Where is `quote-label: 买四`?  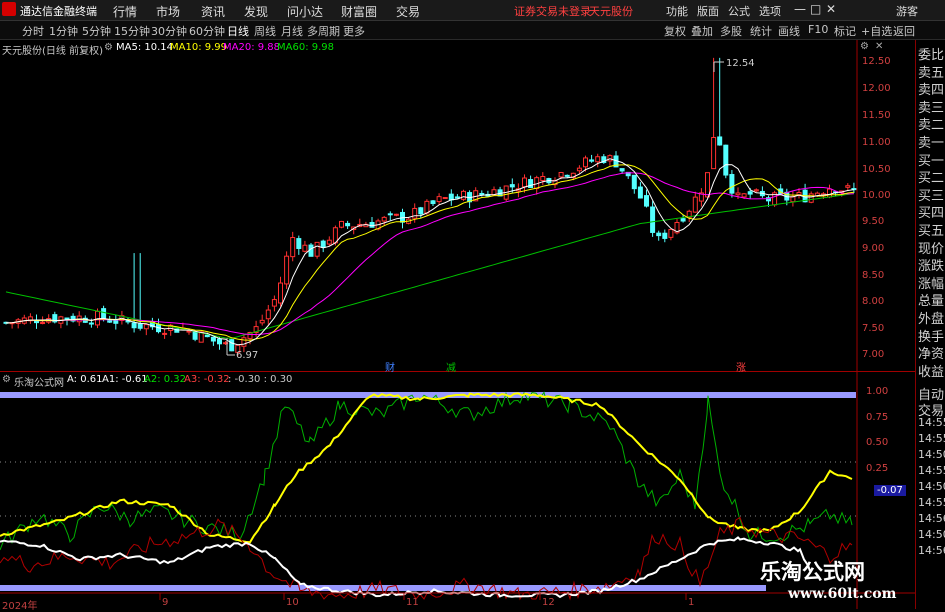
quote-label: 买四 is located at coordinates (931, 214).